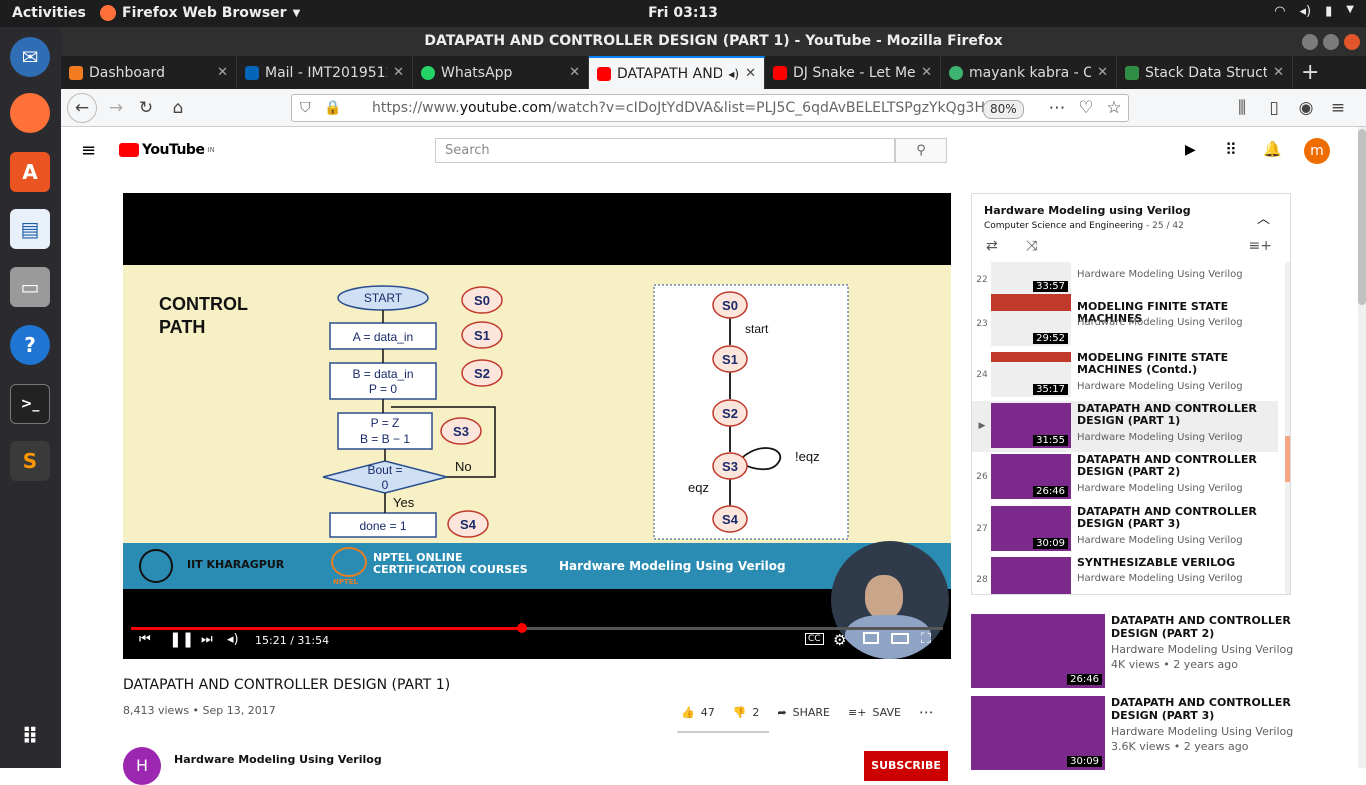 This screenshot has width=1366, height=785. Describe the element at coordinates (921, 150) in the screenshot. I see `search-button: ⚲` at that location.